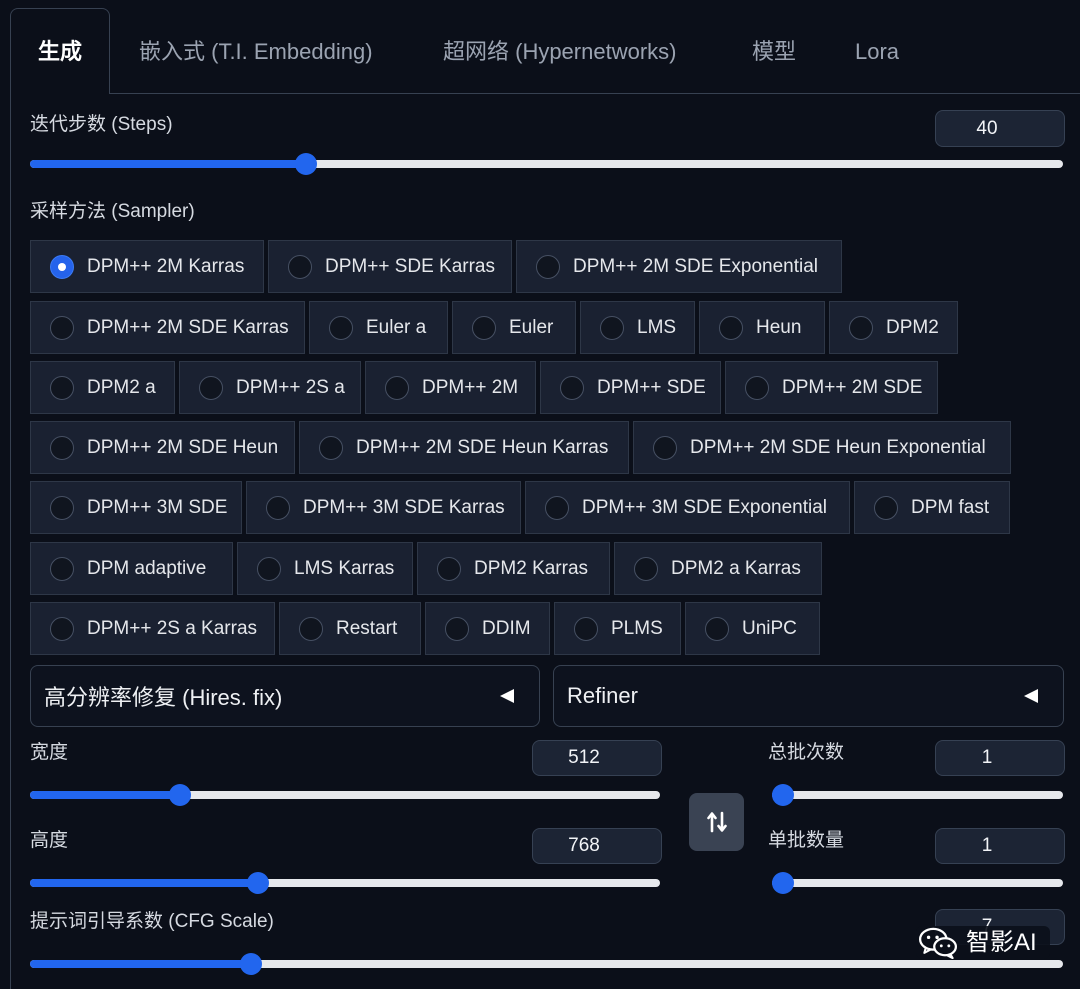 The height and width of the screenshot is (989, 1080). Describe the element at coordinates (383, 507) in the screenshot. I see `sampler-option: DPM++ 3M SDE Karras` at that location.